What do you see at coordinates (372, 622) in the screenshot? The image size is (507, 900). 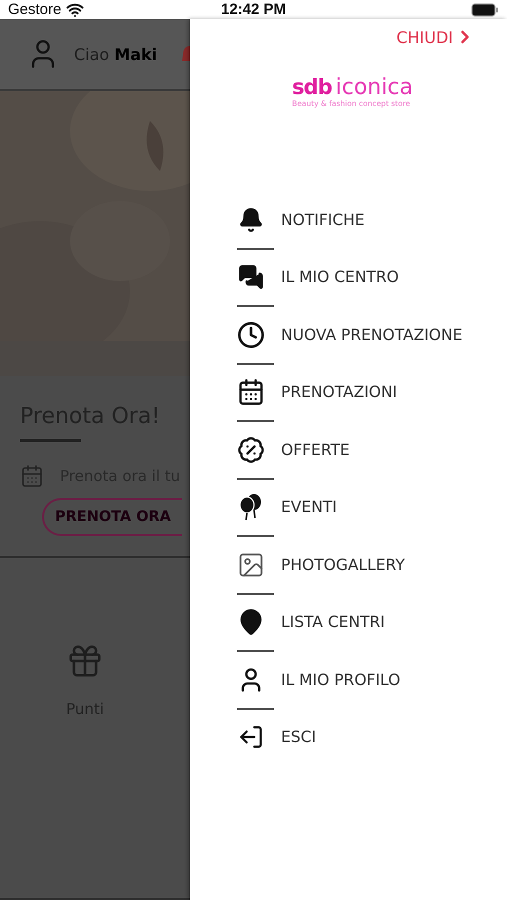 I see `menu-item: LISTA CENTRI` at bounding box center [372, 622].